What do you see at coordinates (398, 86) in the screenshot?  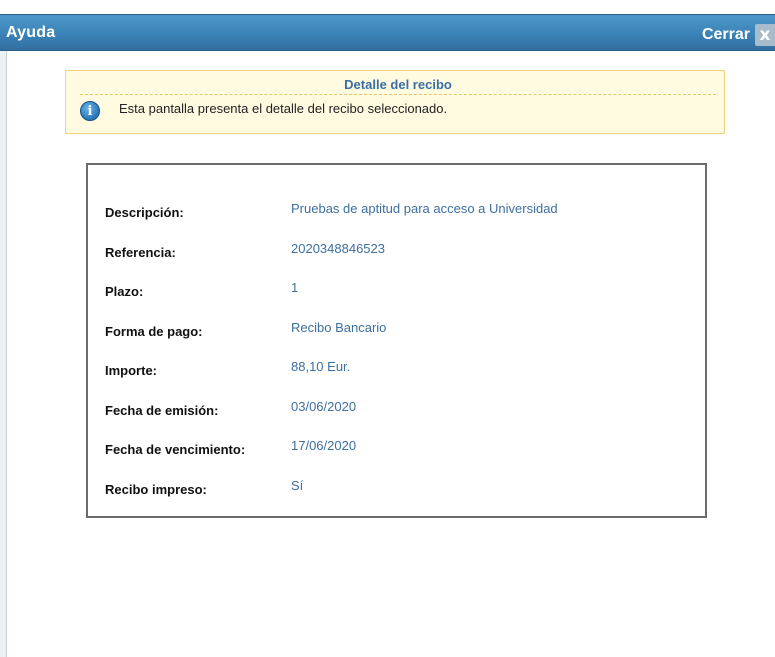 I see `info-panel-title: Detalle del recibo` at bounding box center [398, 86].